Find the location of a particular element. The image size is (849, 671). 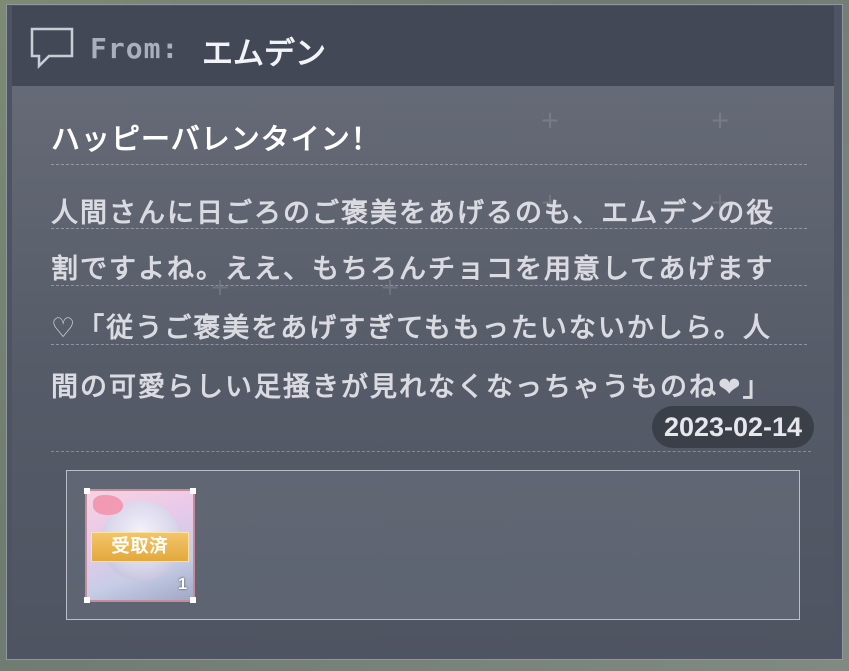

chat-bubble-icon is located at coordinates (52, 48).